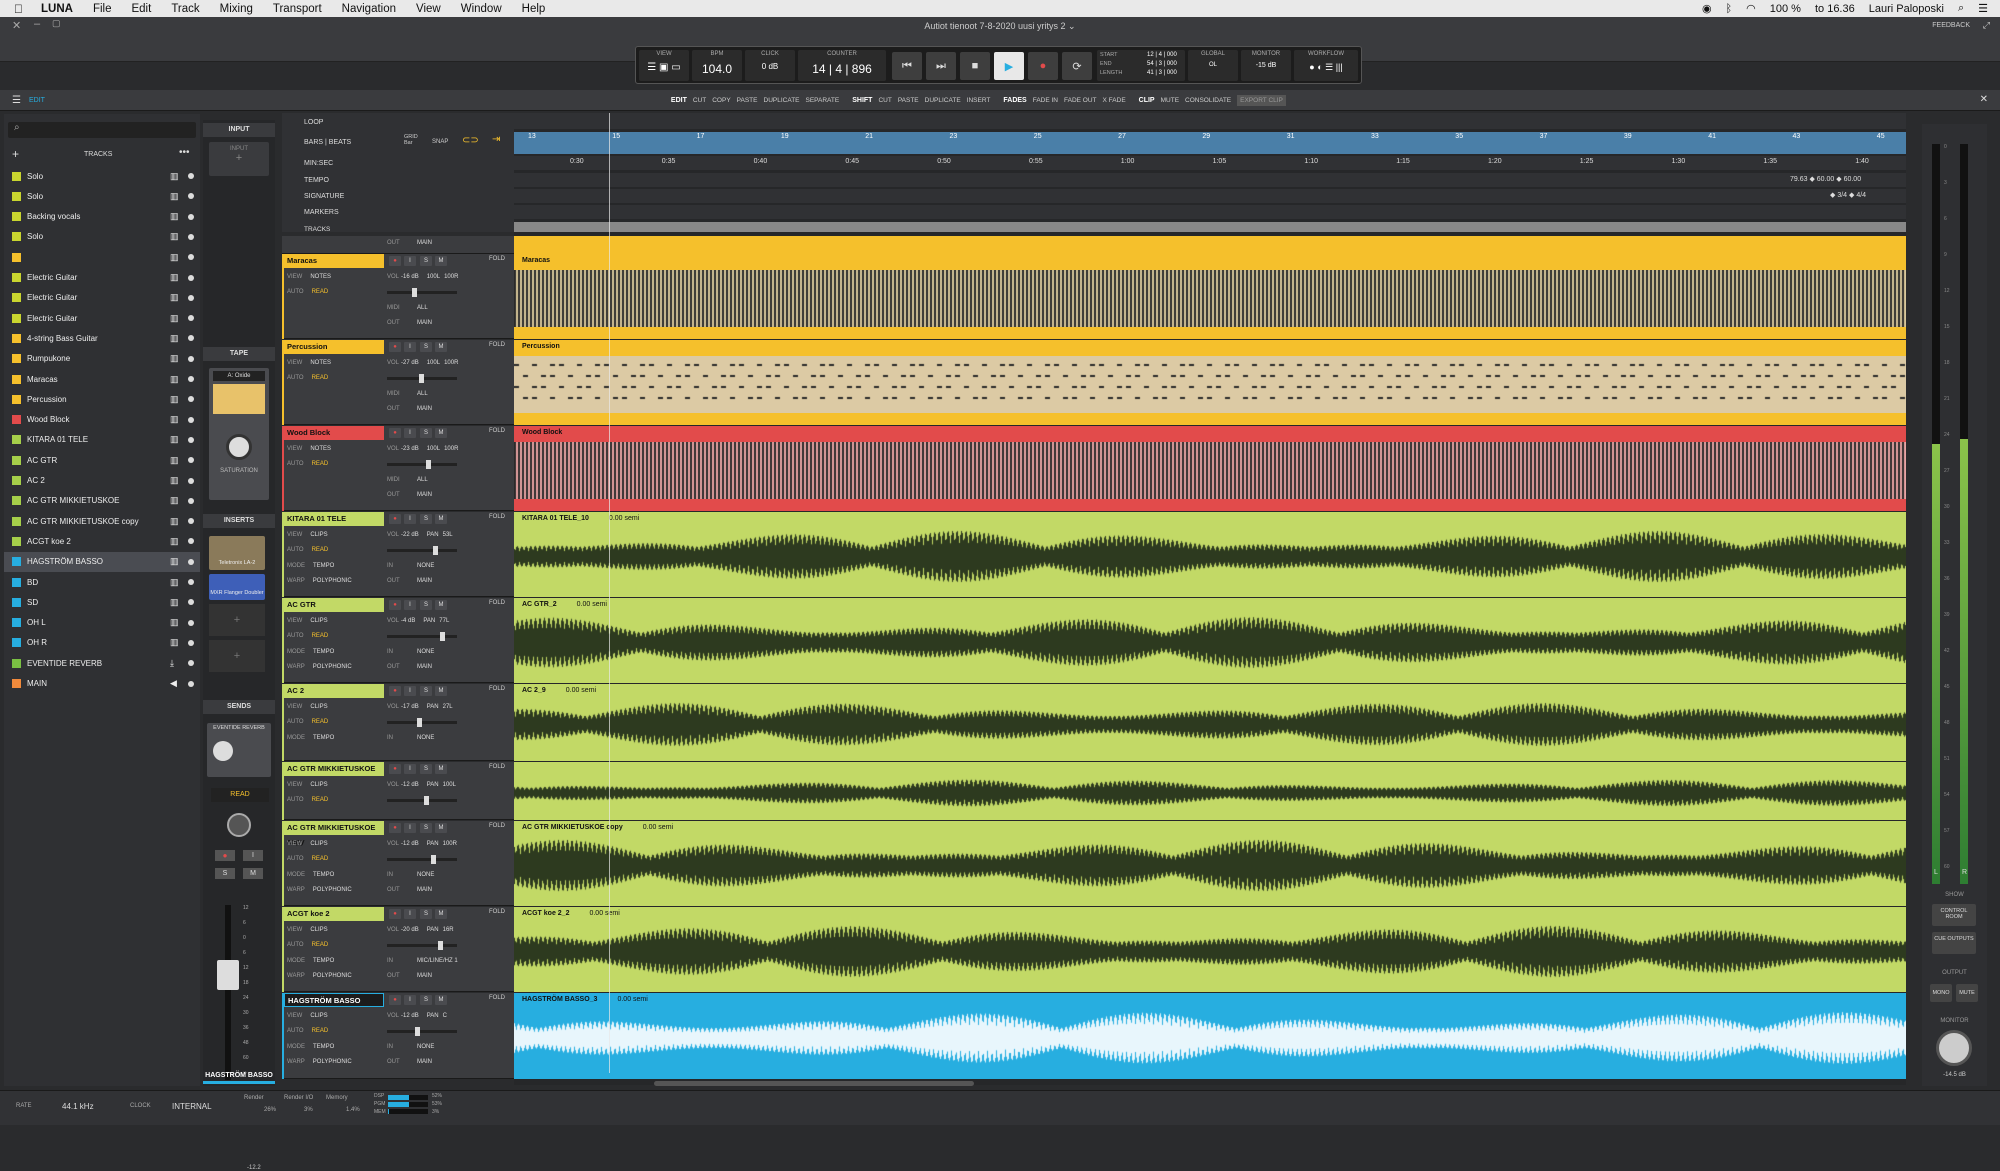 This screenshot has width=2000, height=1171. I want to click on view-row: VIEW NOTES, so click(309, 277).